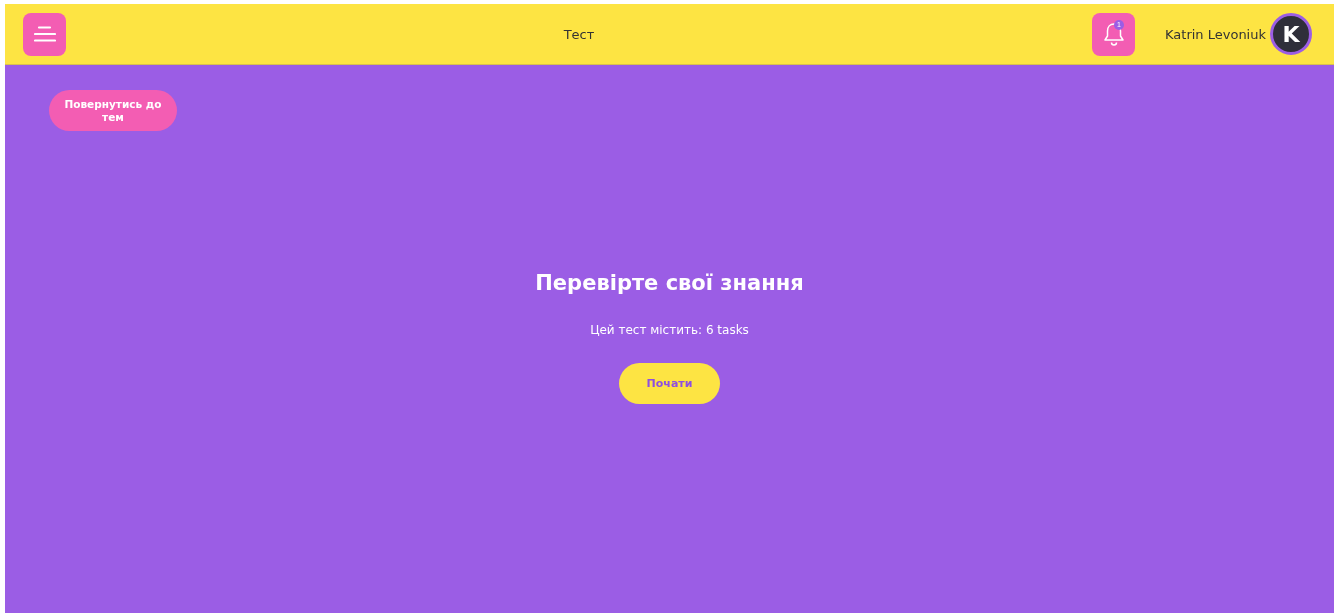  I want to click on menu-icon, so click(44, 34).